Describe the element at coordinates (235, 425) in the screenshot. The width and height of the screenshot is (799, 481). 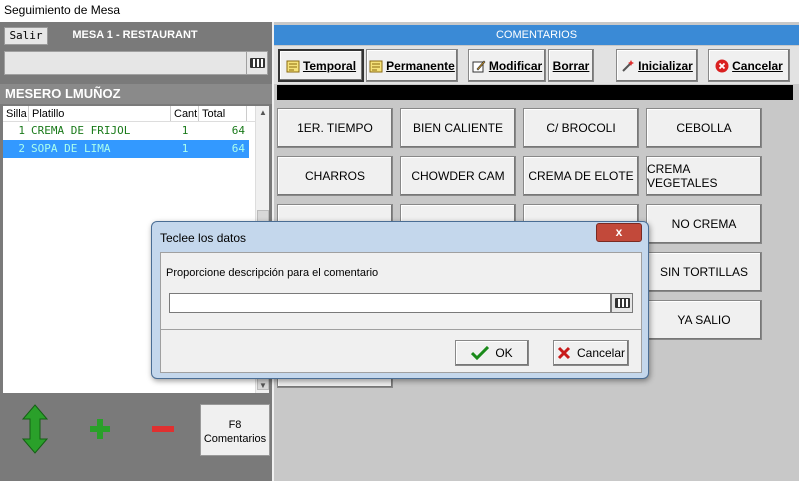
I see `f8-key-label: F8` at that location.